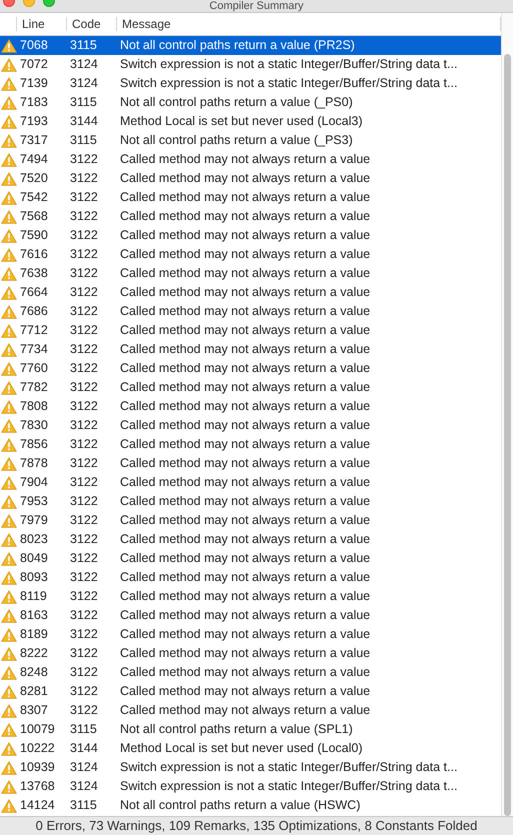 Image resolution: width=513 pixels, height=835 pixels. I want to click on table-row: 7808 3122 Called method may not always return a value, so click(250, 406).